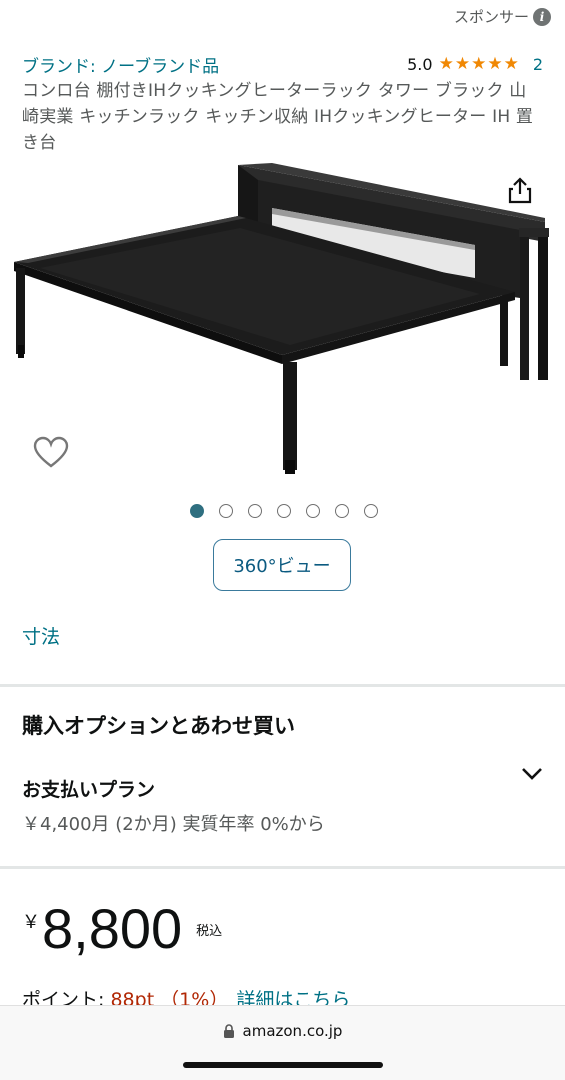 The width and height of the screenshot is (565, 1080). Describe the element at coordinates (112, 928) in the screenshot. I see `price-amount: 8,800` at that location.